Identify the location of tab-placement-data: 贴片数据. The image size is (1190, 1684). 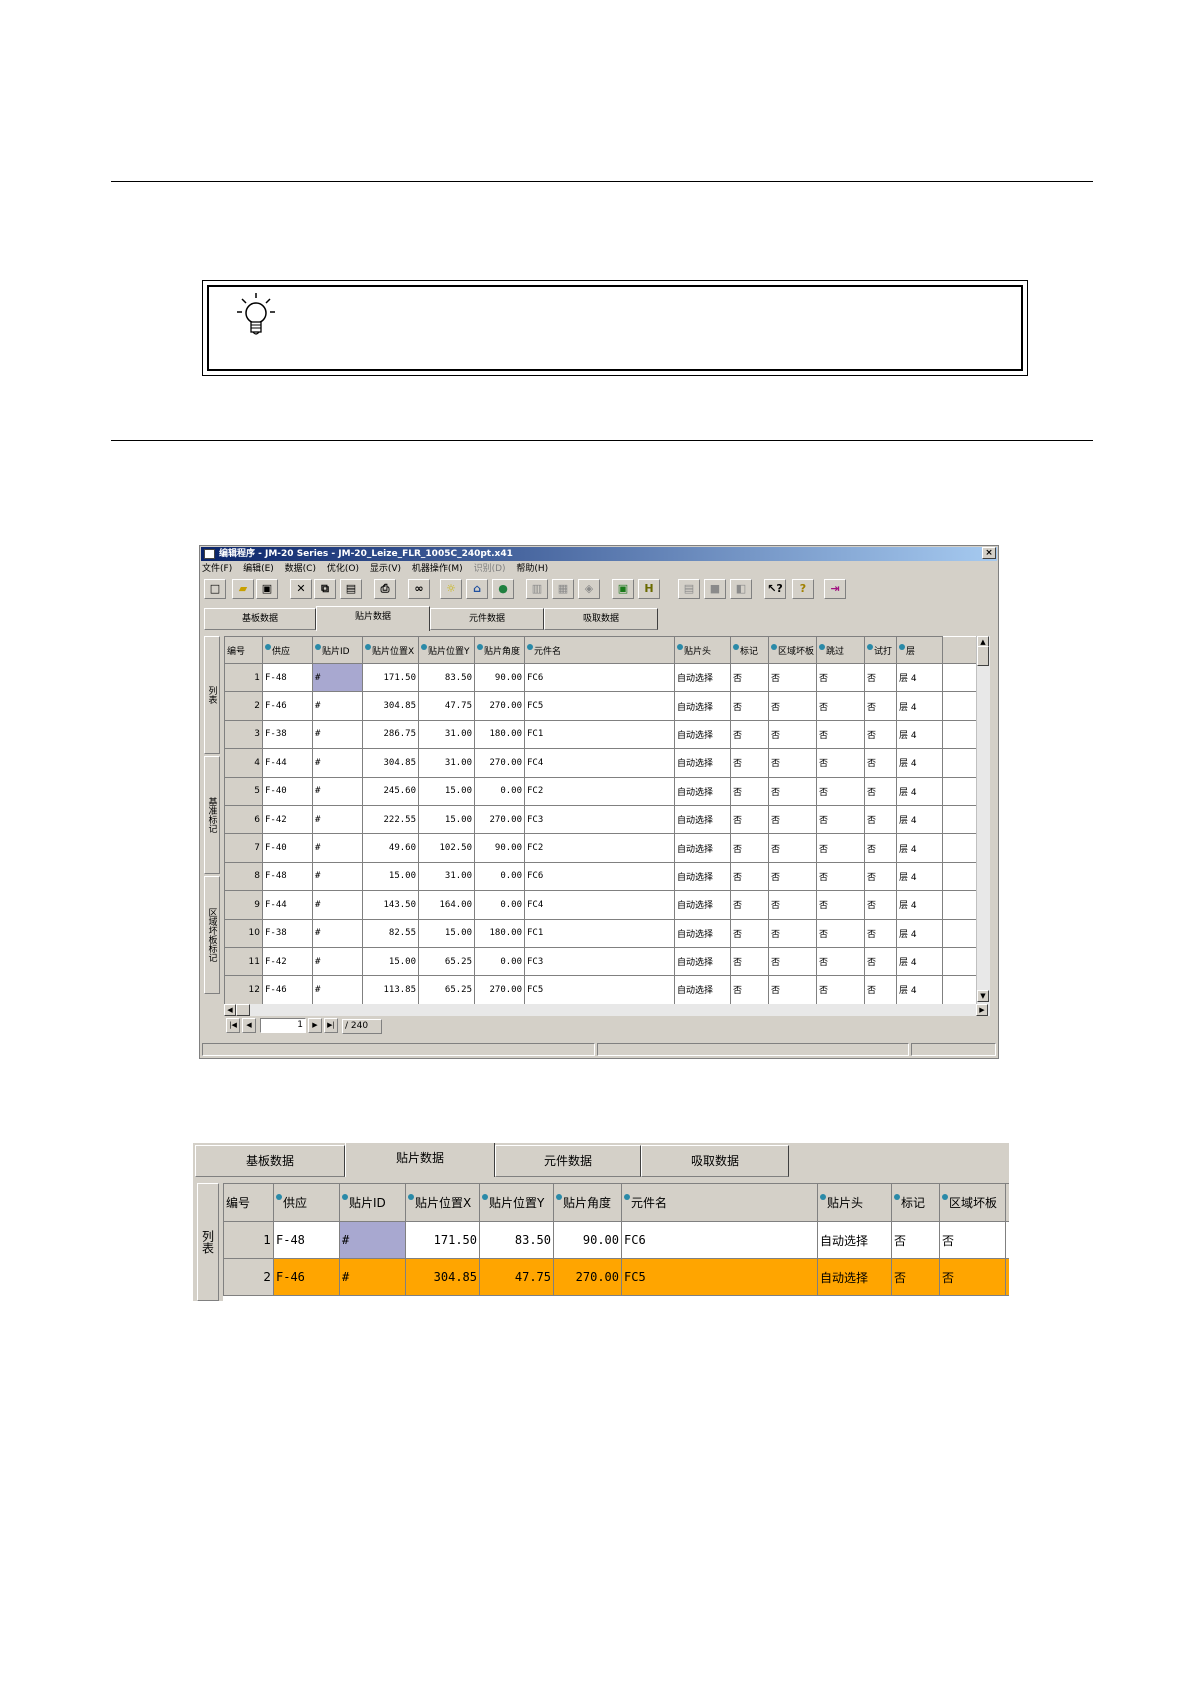
(373, 618).